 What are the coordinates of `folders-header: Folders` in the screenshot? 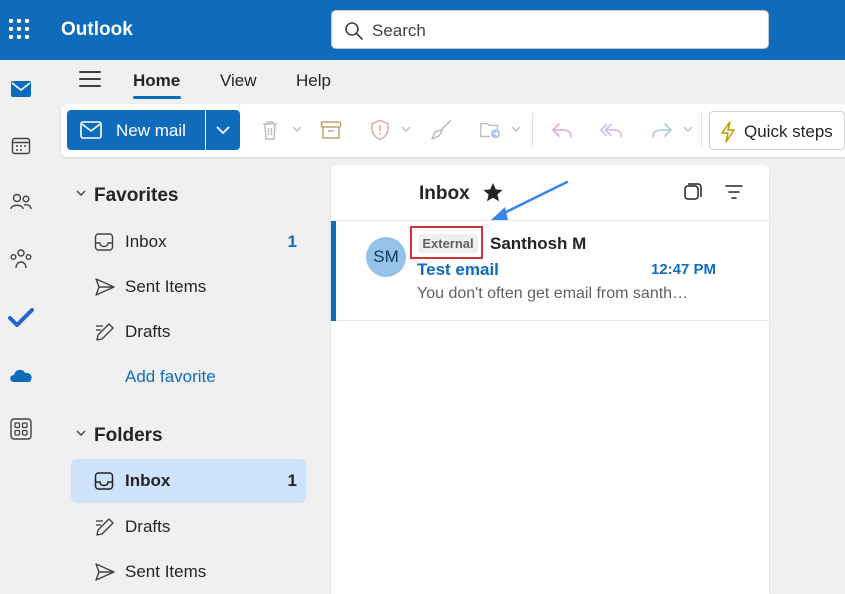 It's located at (128, 436).